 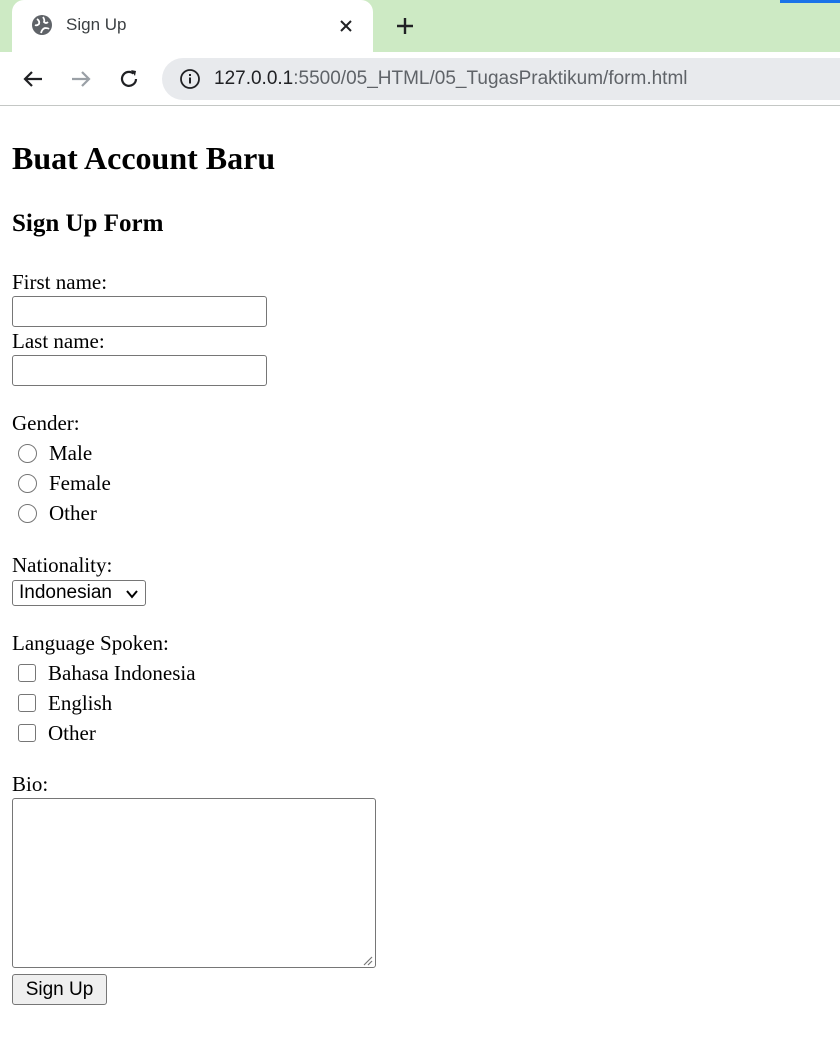 What do you see at coordinates (27, 733) in the screenshot?
I see `language-checkbox-other` at bounding box center [27, 733].